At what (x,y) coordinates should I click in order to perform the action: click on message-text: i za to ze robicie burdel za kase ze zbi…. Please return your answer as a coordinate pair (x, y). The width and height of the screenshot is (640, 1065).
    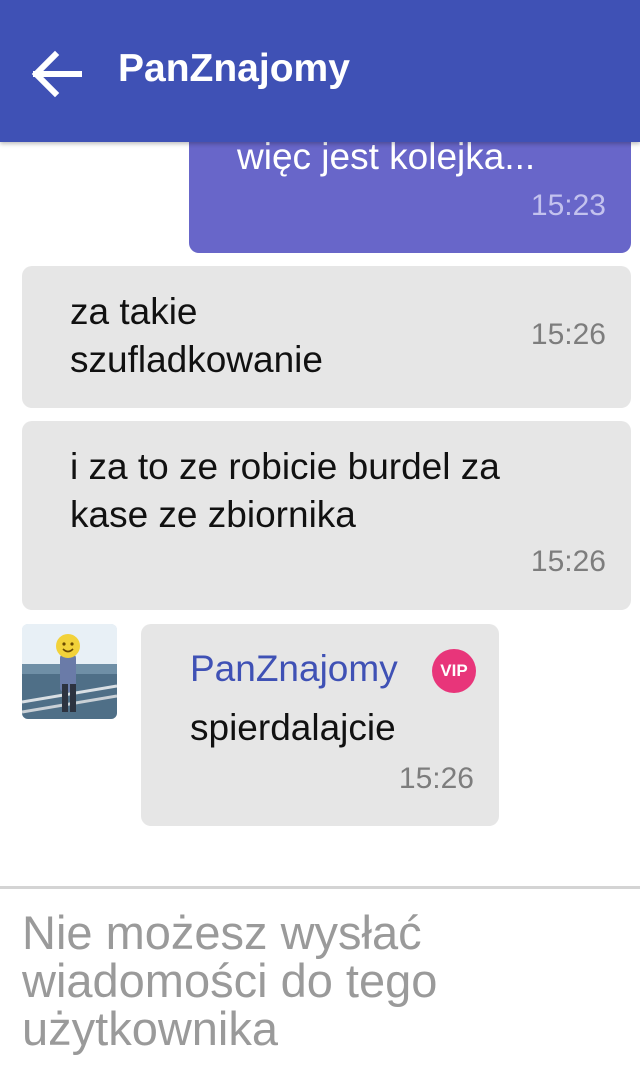
    Looking at the image, I should click on (285, 490).